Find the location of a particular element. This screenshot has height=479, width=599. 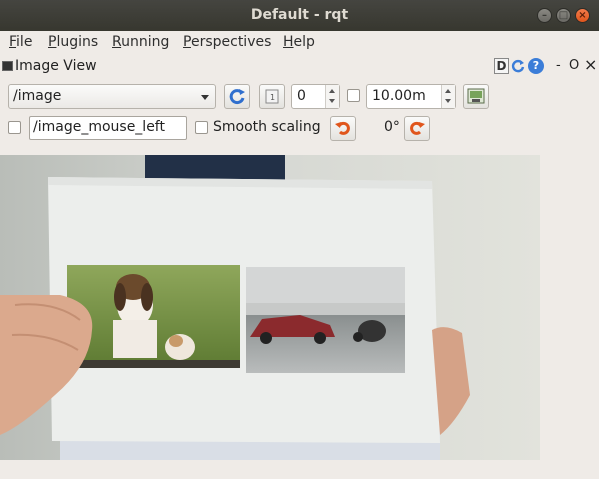

smooth-scaling-label: Smooth scaling is located at coordinates (267, 127).